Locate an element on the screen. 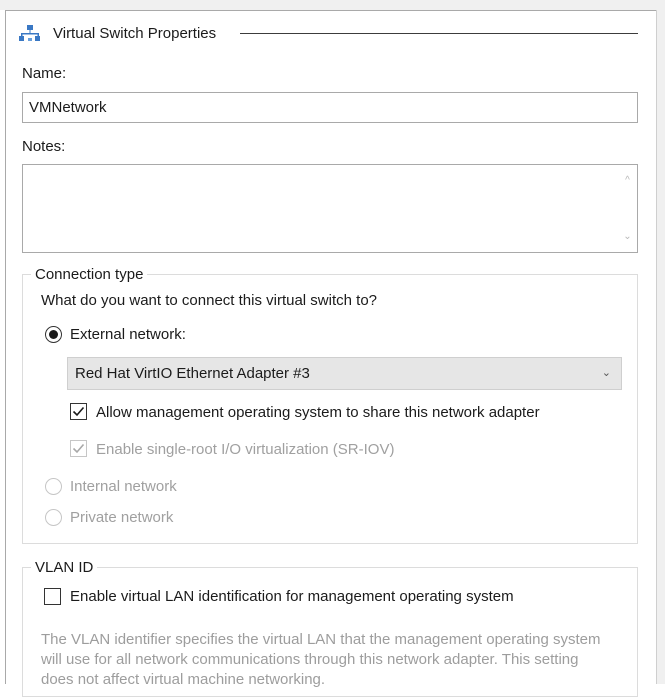 Image resolution: width=665 pixels, height=697 pixels. sriov-checkbox is located at coordinates (78, 448).